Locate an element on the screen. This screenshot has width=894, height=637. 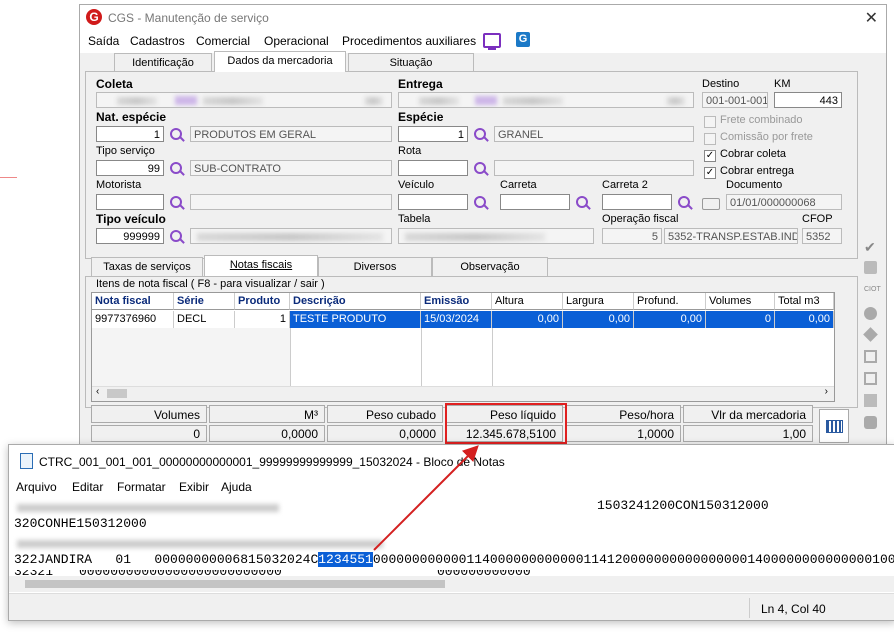
tab-dados-da-mercadoria: Dados da mercadoria is located at coordinates (280, 61).